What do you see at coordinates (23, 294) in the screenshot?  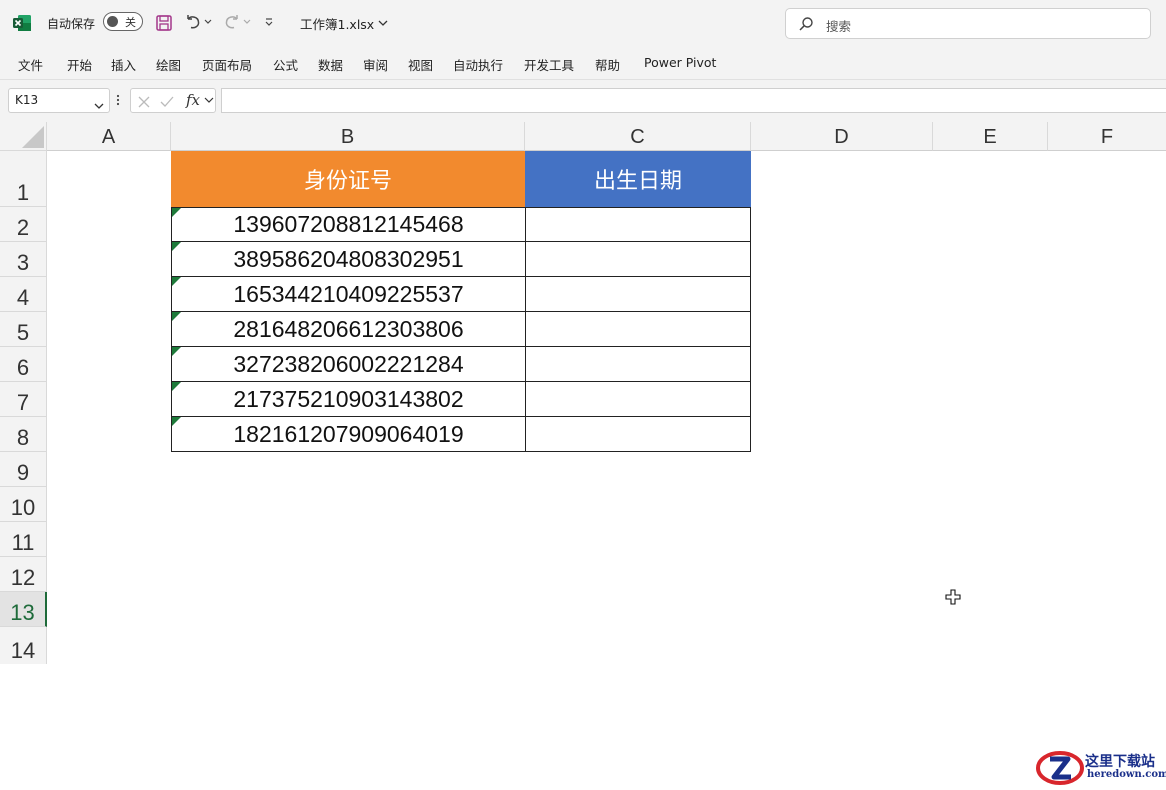 I see `row-header-4: 4` at bounding box center [23, 294].